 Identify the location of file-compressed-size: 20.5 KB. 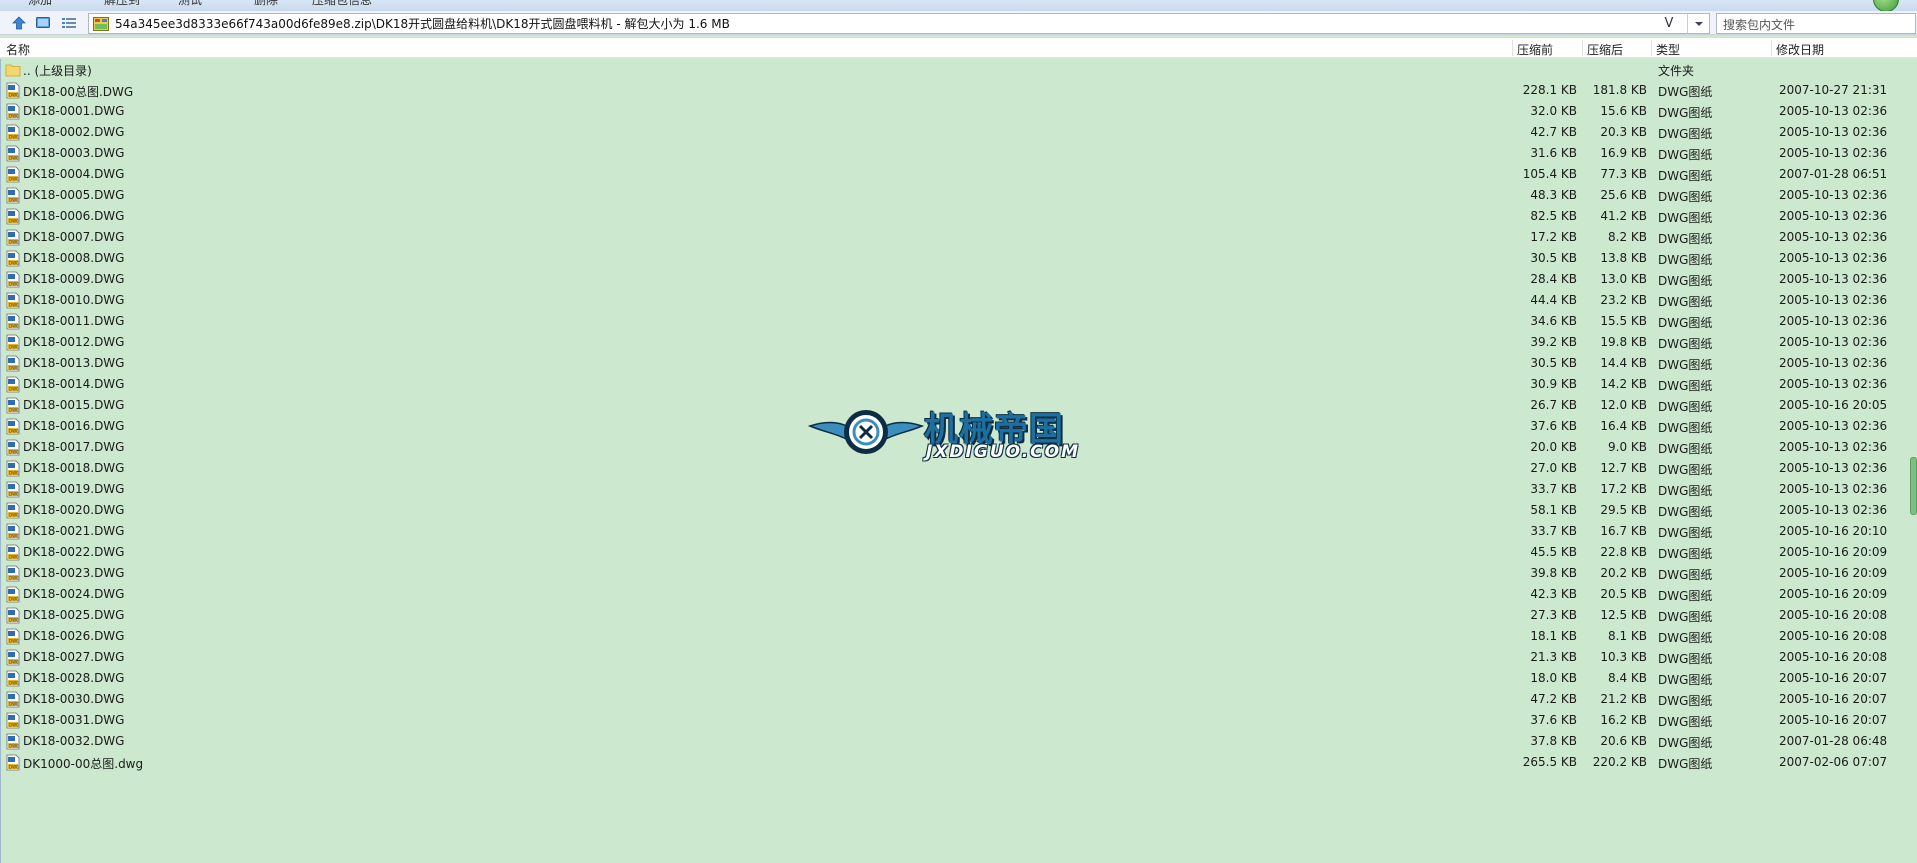
(1623, 594).